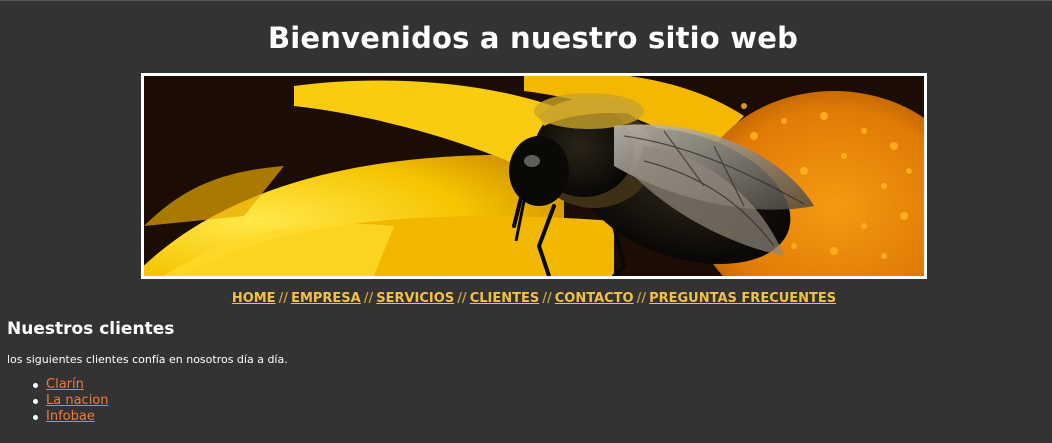 The width and height of the screenshot is (1052, 443). I want to click on clients-list: Clarín La nacion Infobae, so click(71, 401).